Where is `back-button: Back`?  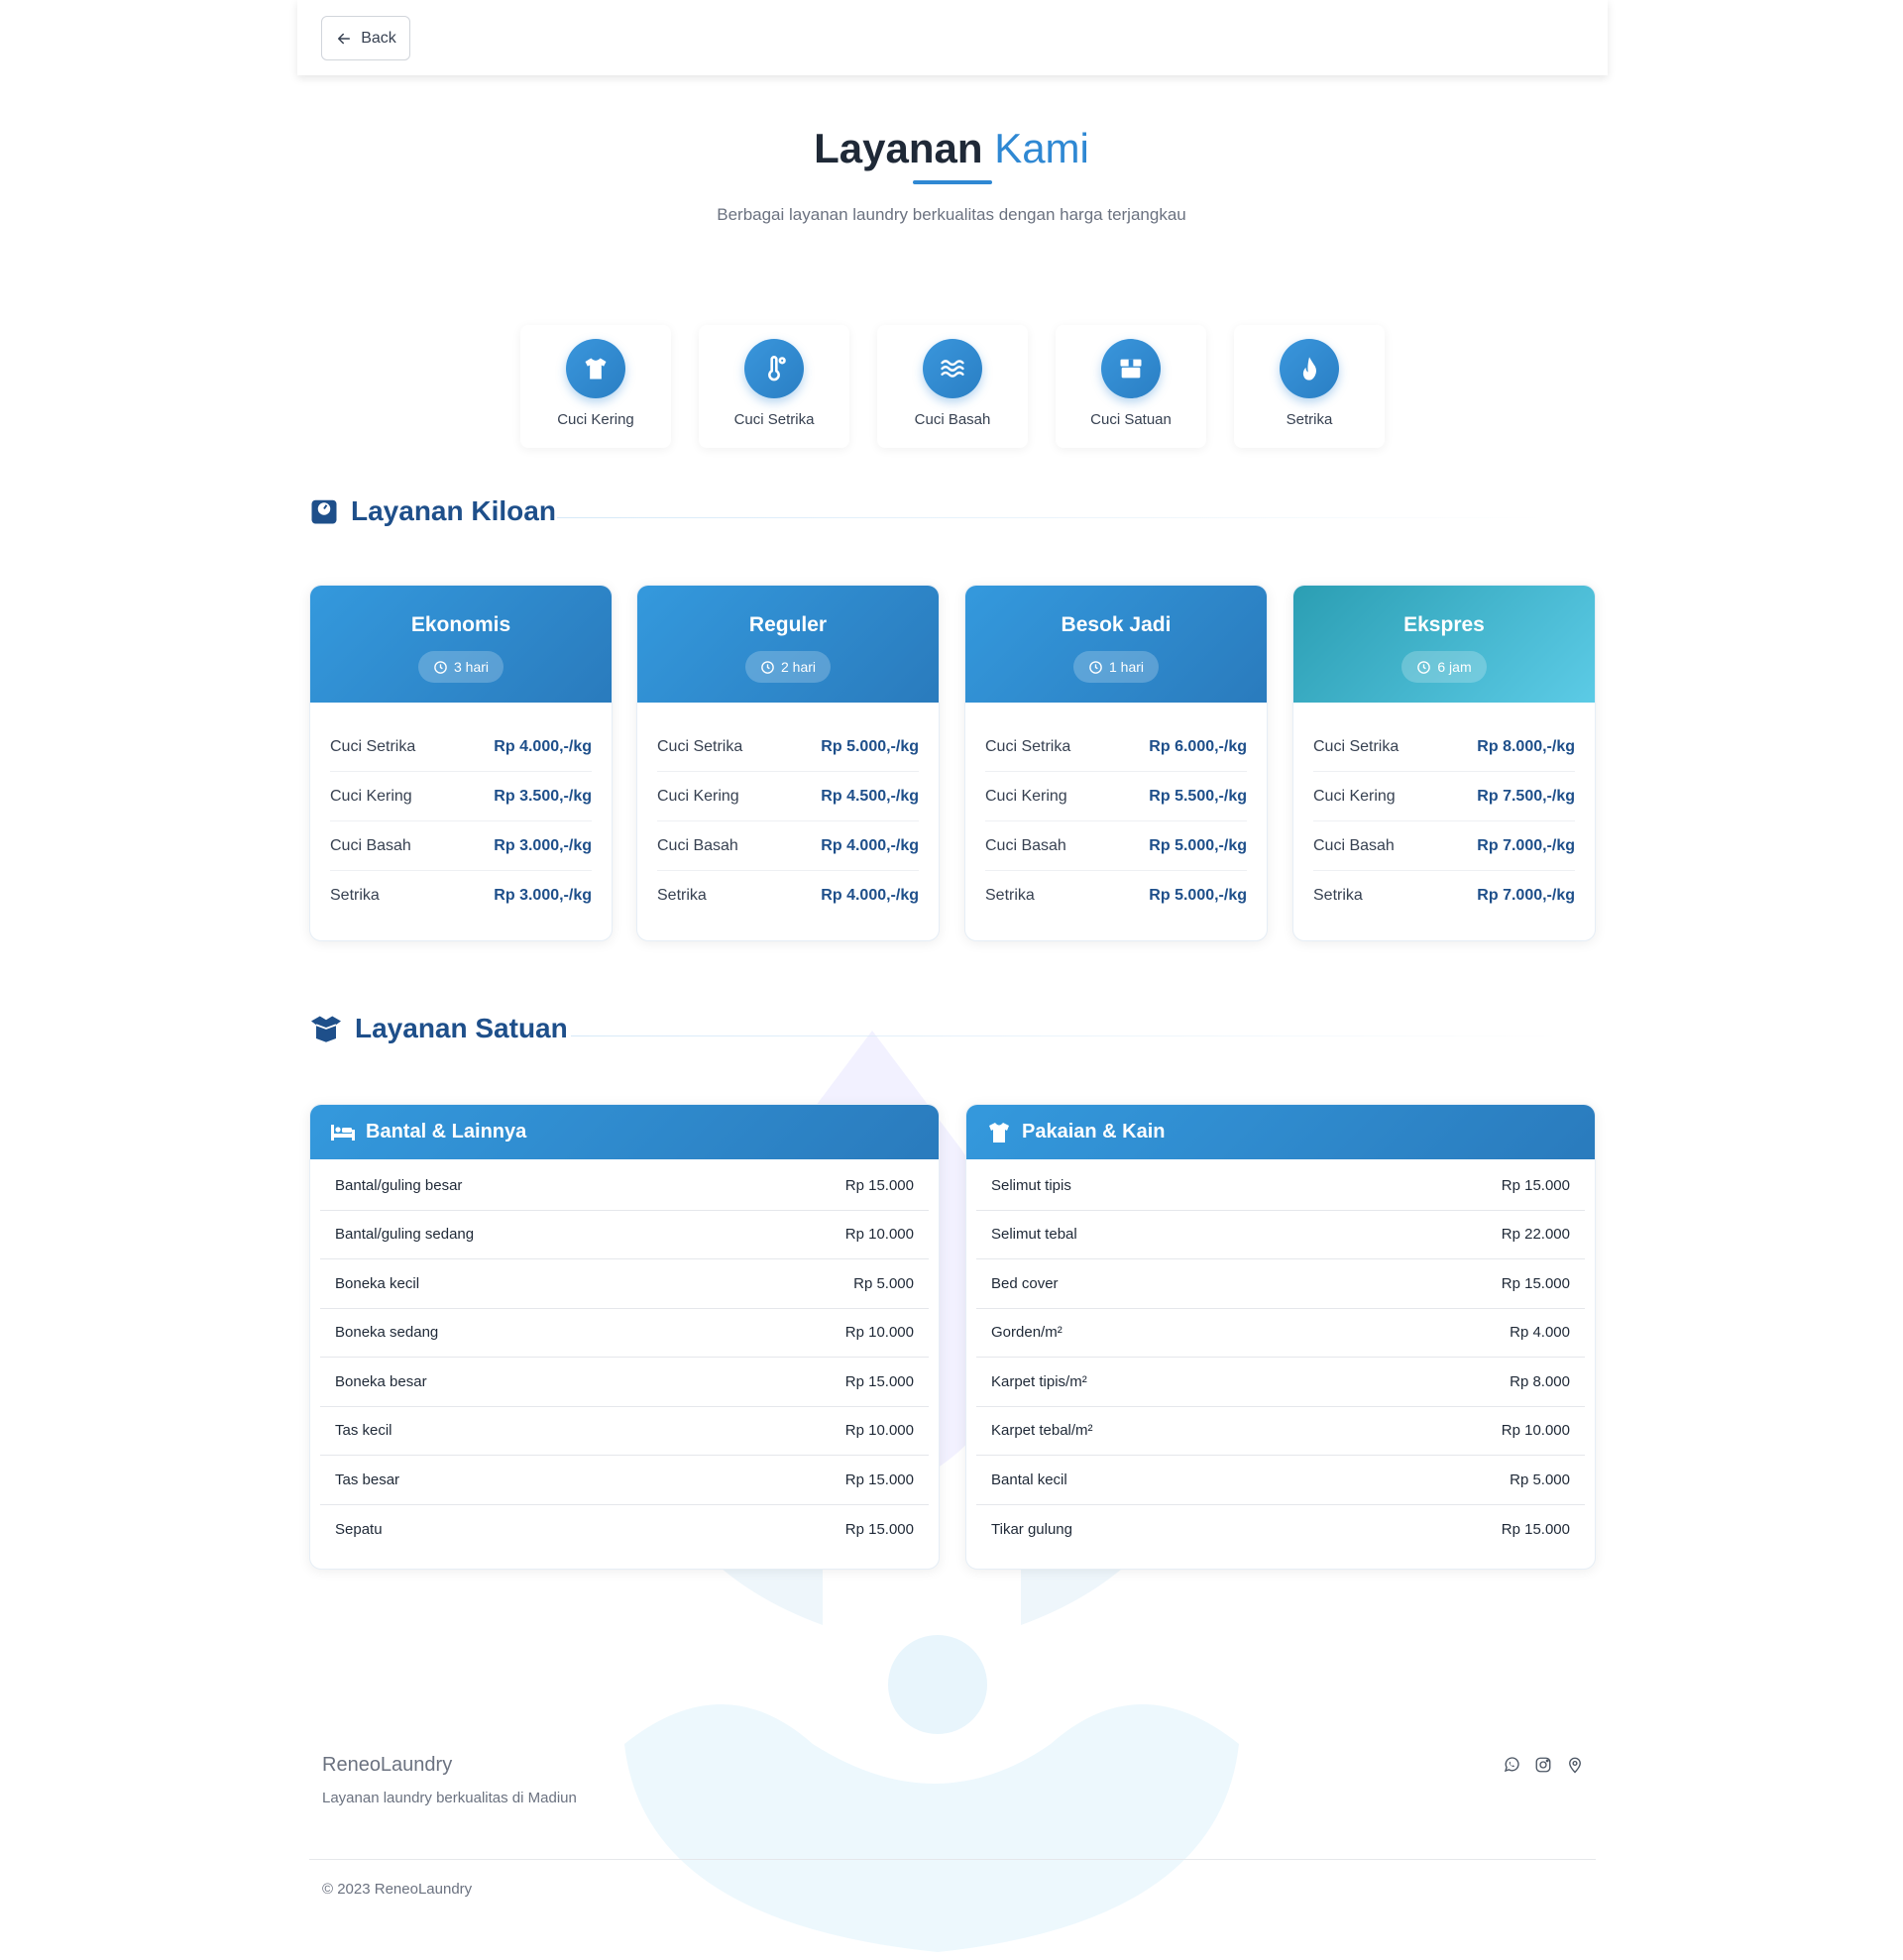
back-button: Back is located at coordinates (365, 38).